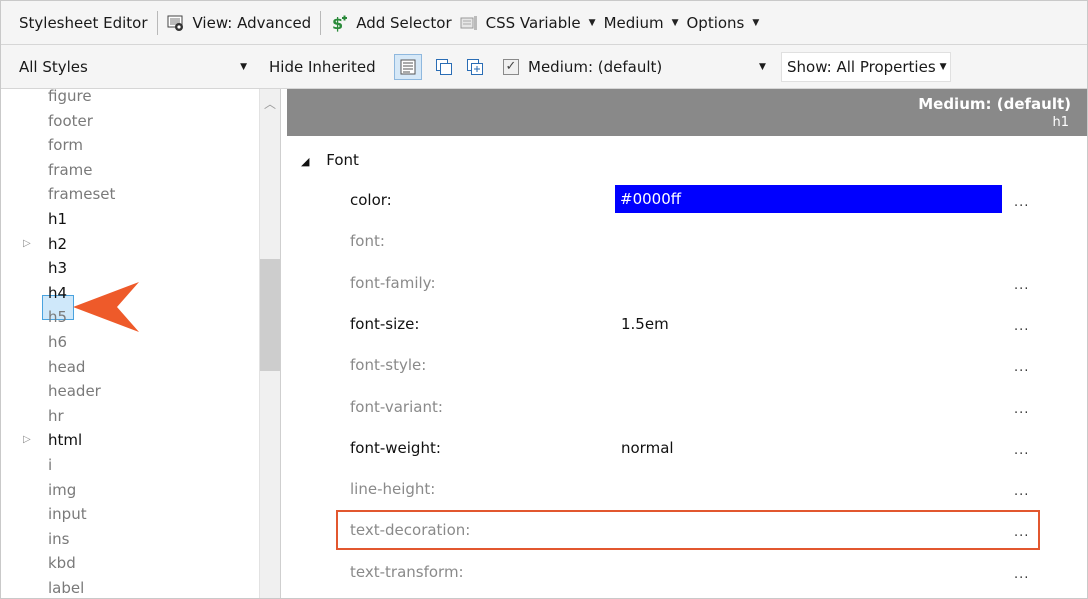 This screenshot has height=599, width=1088. Describe the element at coordinates (83, 22) in the screenshot. I see `editor-title: Stylesheet Editor` at that location.